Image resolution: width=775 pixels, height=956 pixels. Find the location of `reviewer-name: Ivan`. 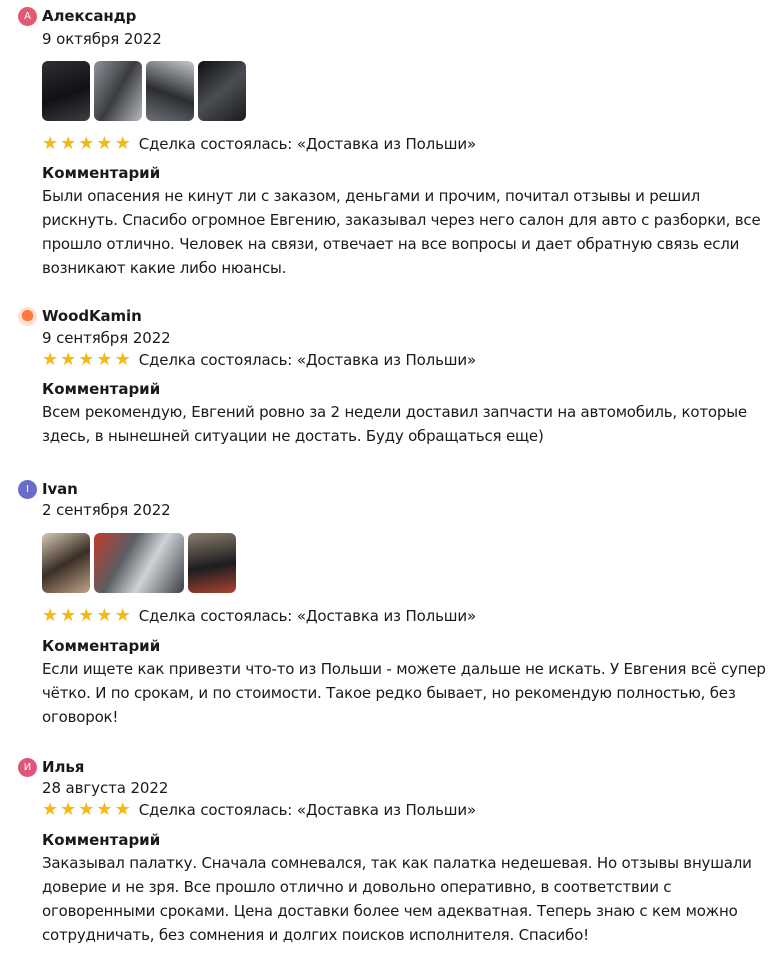

reviewer-name: Ivan is located at coordinates (60, 489).